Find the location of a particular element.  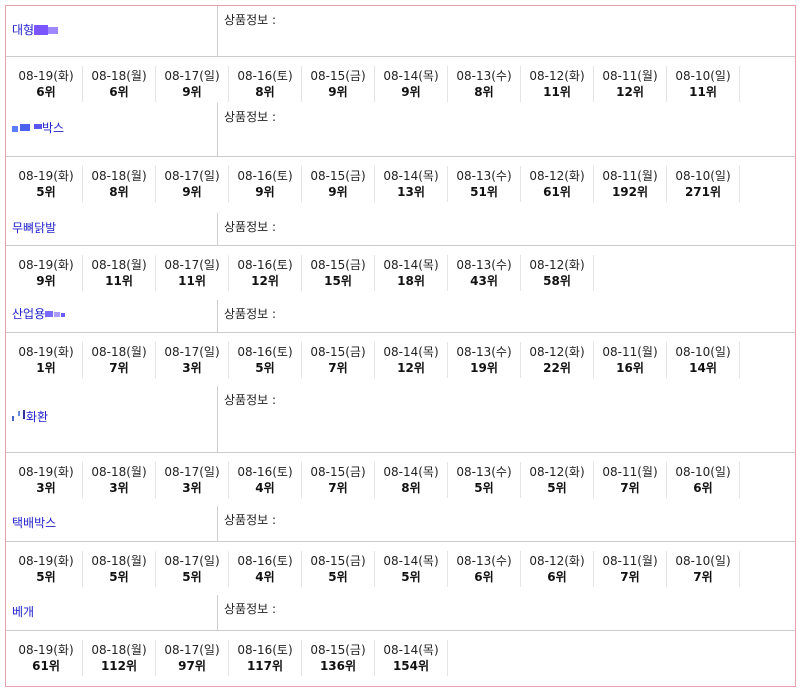

rank-value: 192위 is located at coordinates (630, 192).